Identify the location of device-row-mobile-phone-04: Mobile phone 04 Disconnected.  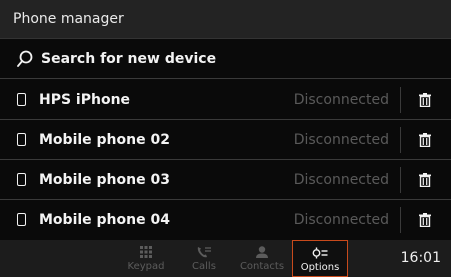
(225, 220).